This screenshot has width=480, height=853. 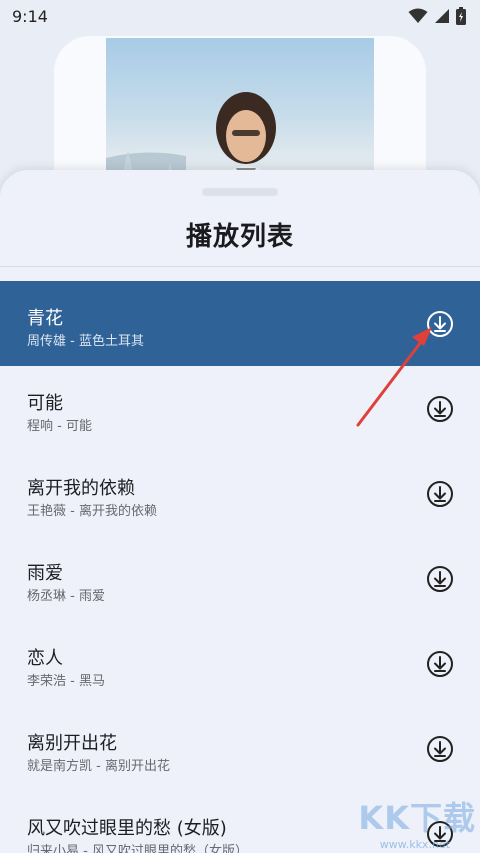 What do you see at coordinates (137, 848) in the screenshot?
I see `song-subtitle: 归来小易 - 风又吹过眼里的愁（女版）` at bounding box center [137, 848].